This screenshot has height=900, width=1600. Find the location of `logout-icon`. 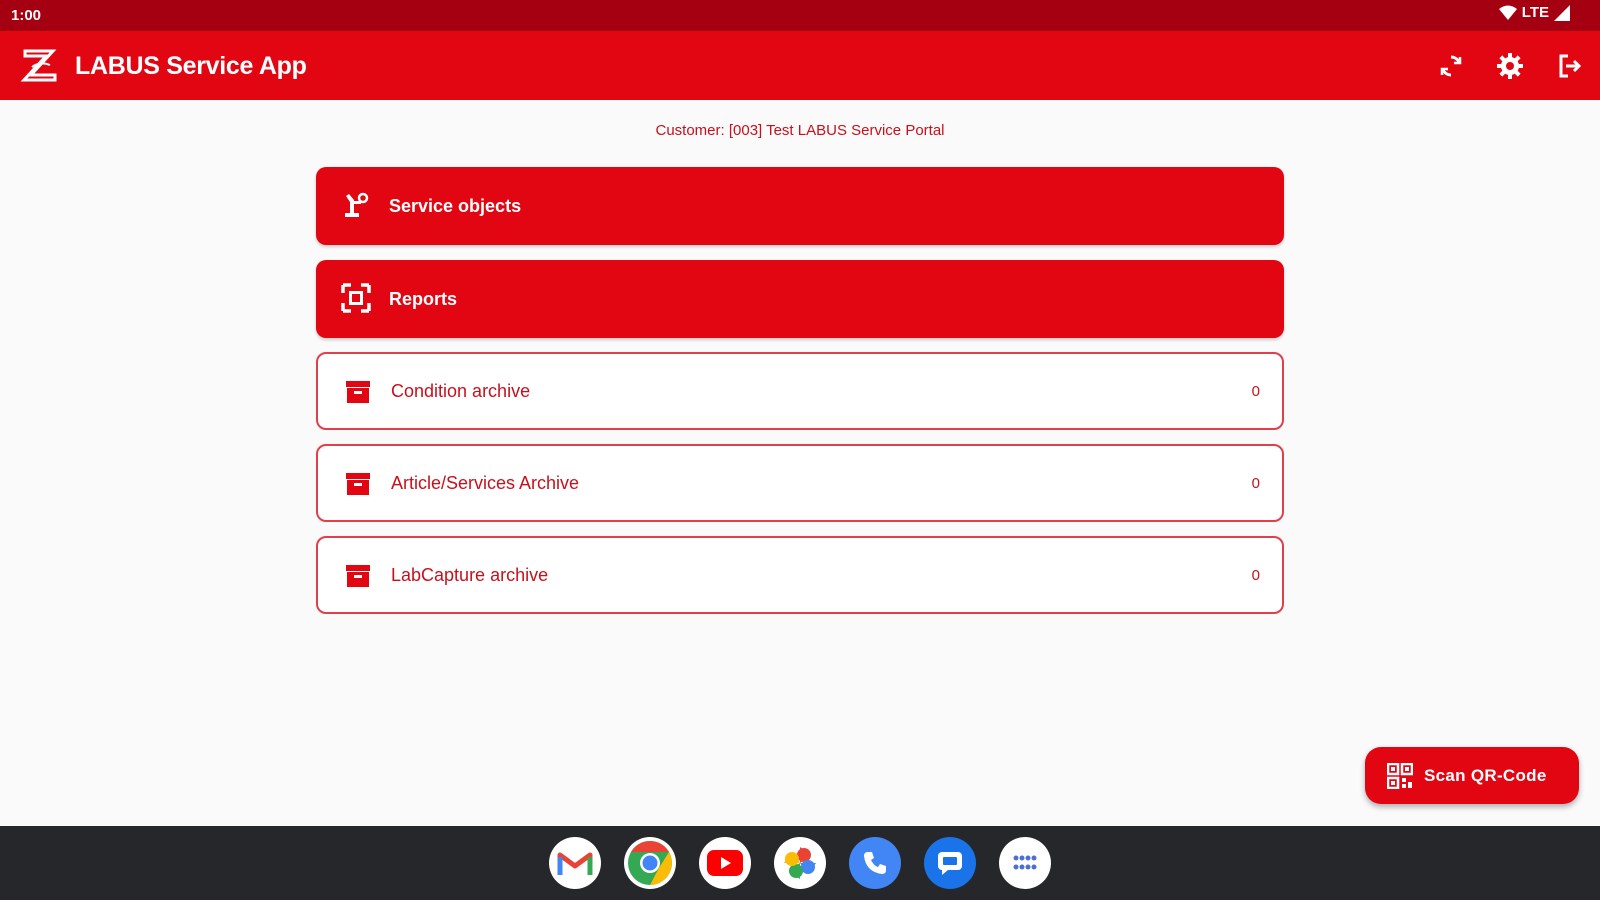

logout-icon is located at coordinates (1570, 66).